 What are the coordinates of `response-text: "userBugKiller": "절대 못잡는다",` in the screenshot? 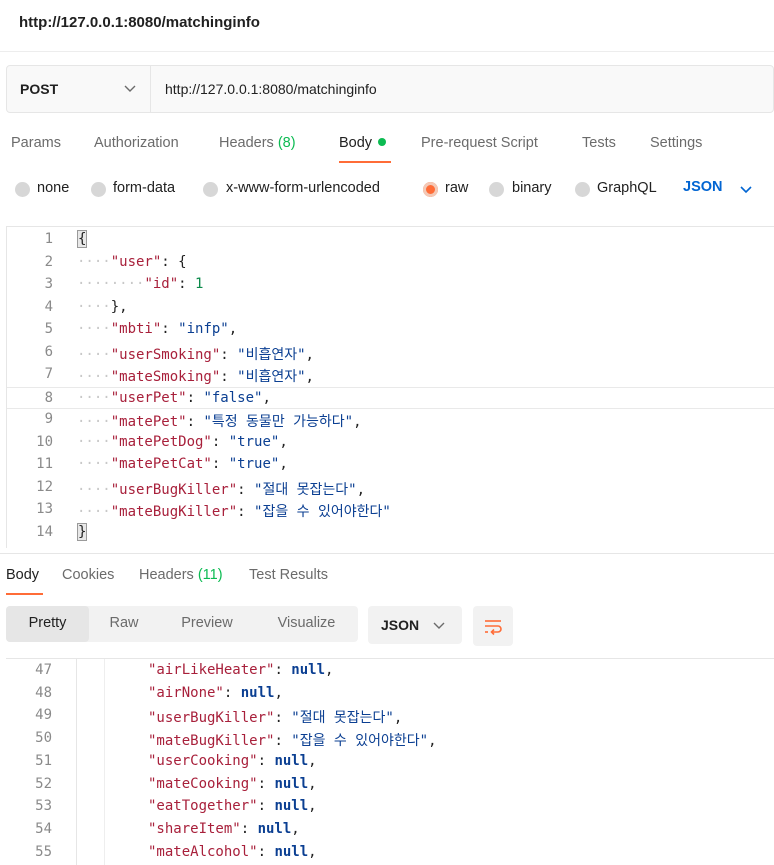 It's located at (275, 717).